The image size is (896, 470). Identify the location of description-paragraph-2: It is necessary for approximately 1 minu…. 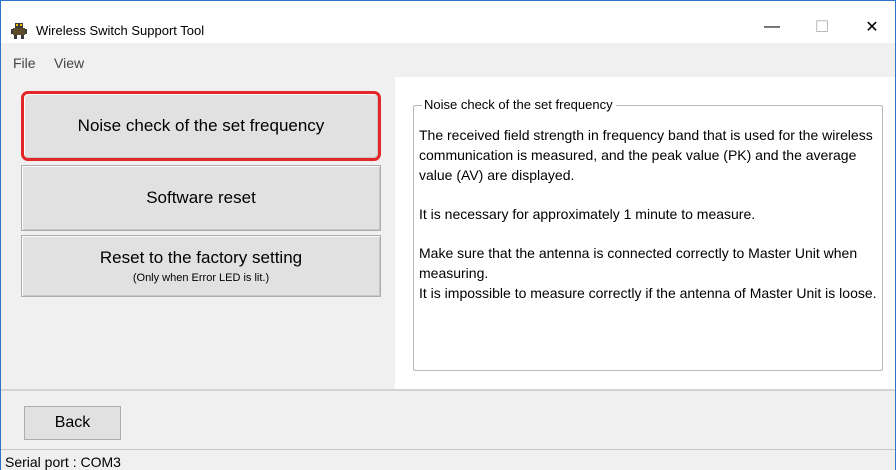
(587, 214).